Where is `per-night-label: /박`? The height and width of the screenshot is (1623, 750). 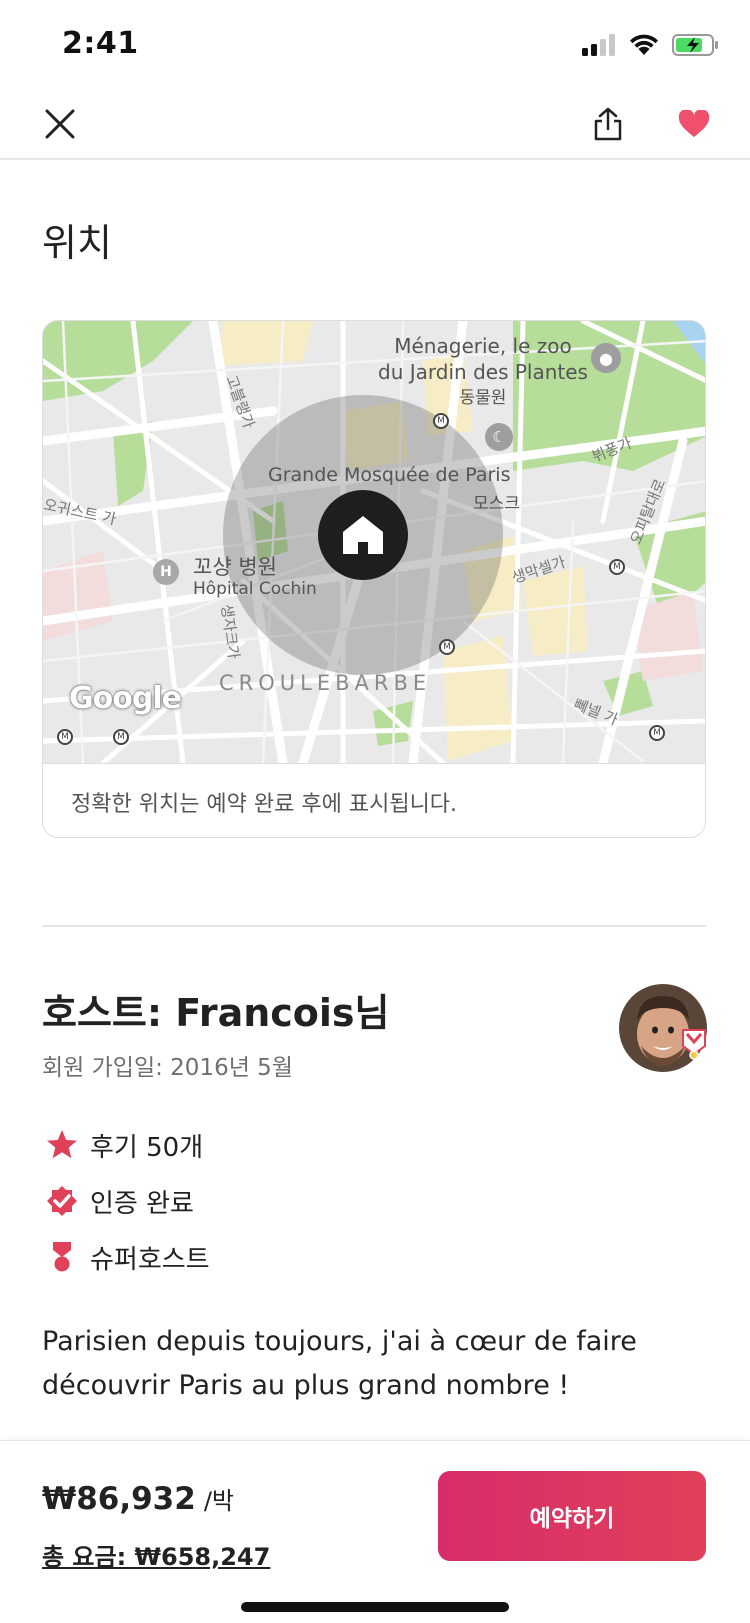 per-night-label: /박 is located at coordinates (218, 1501).